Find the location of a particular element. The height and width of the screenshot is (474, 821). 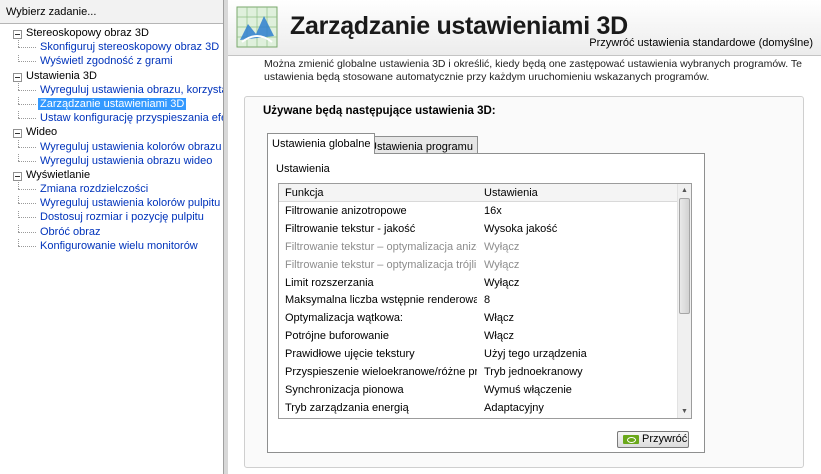

table-scrollbar: ▲ ▼ is located at coordinates (684, 301).